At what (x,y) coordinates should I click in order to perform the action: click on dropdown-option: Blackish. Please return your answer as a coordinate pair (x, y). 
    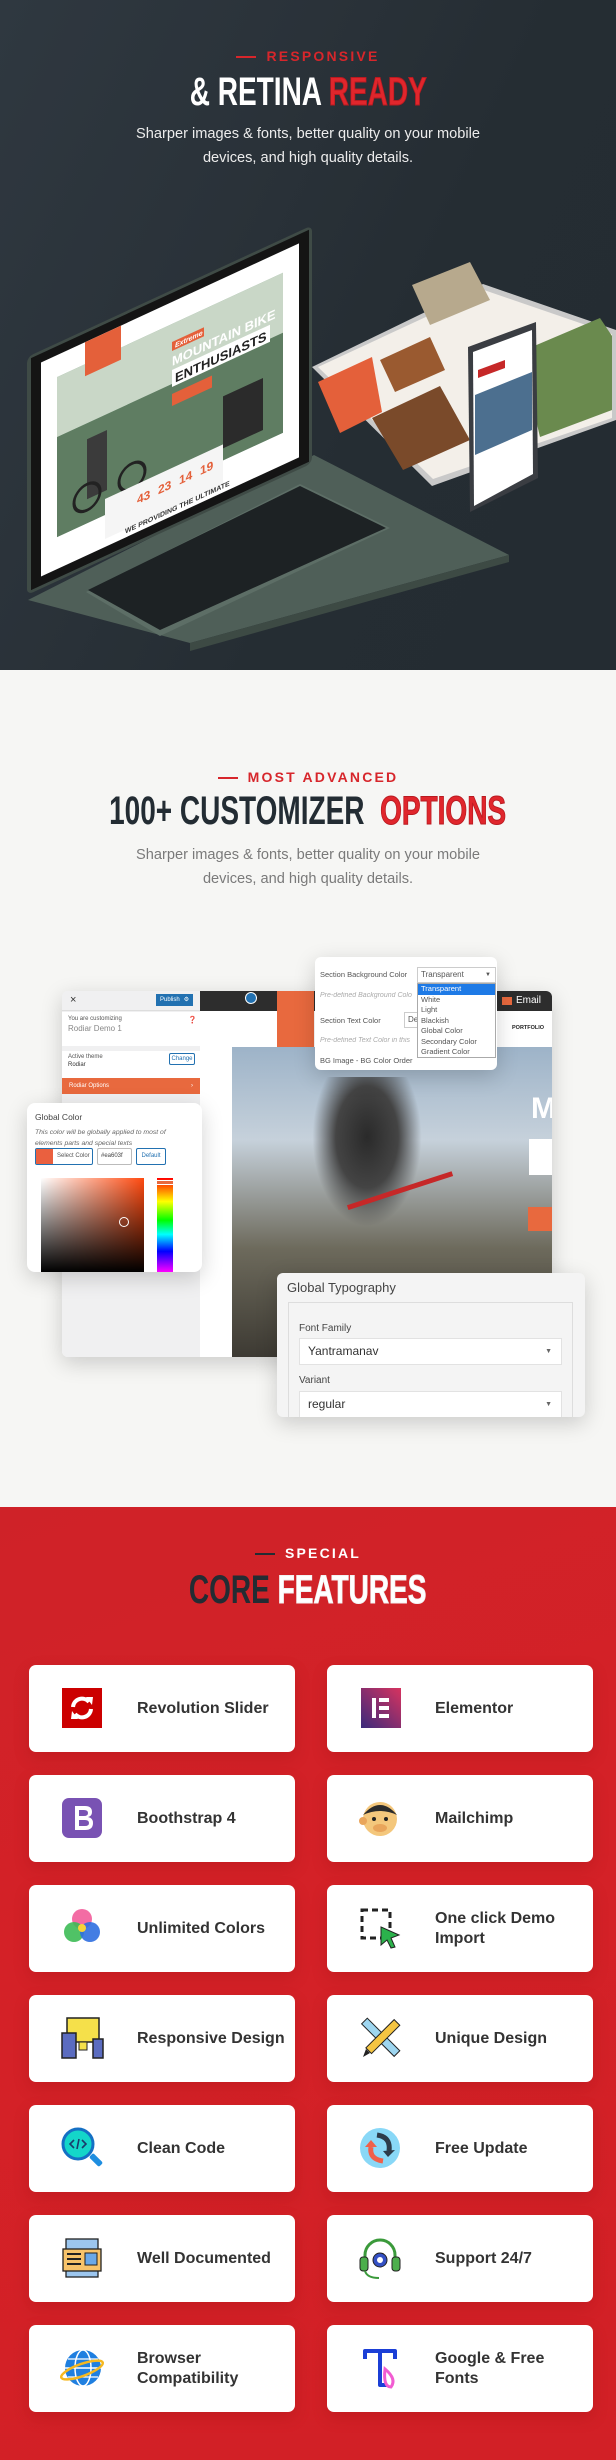
    Looking at the image, I should click on (456, 1021).